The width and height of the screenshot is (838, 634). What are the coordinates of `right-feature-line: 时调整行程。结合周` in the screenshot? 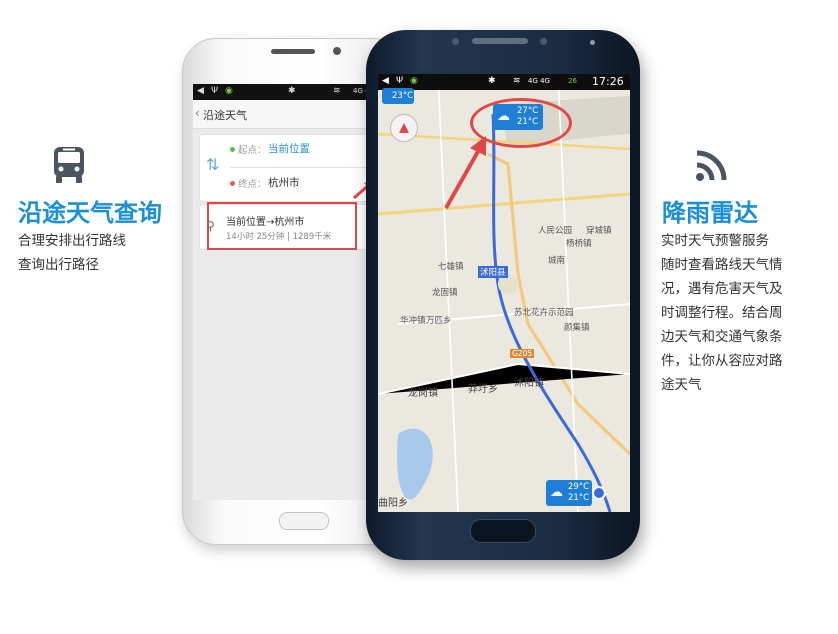 It's located at (722, 313).